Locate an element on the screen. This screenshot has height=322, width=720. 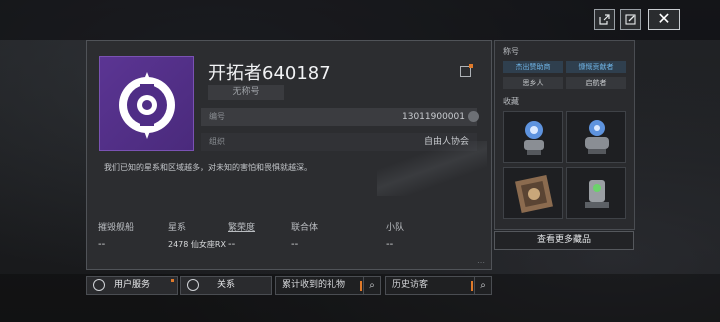
gifts-received-label: 累计收到的礼物 is located at coordinates (314, 285).